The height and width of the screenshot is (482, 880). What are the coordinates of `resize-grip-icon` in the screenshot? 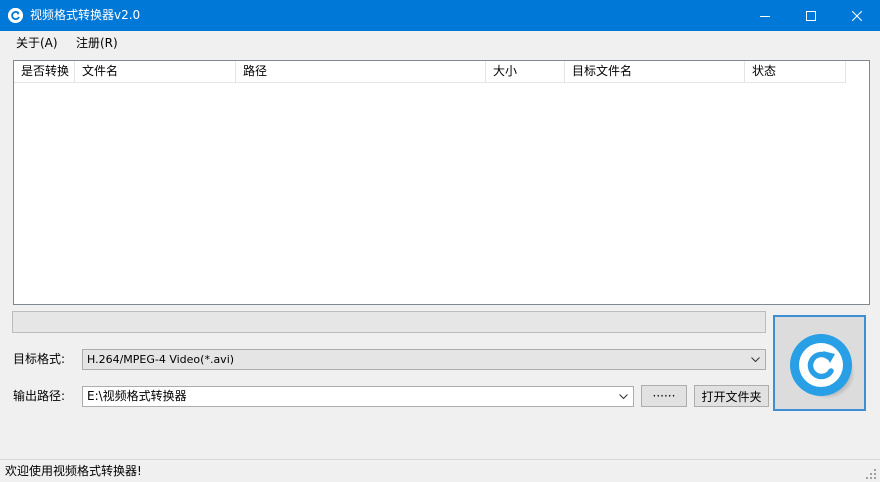 It's located at (870, 473).